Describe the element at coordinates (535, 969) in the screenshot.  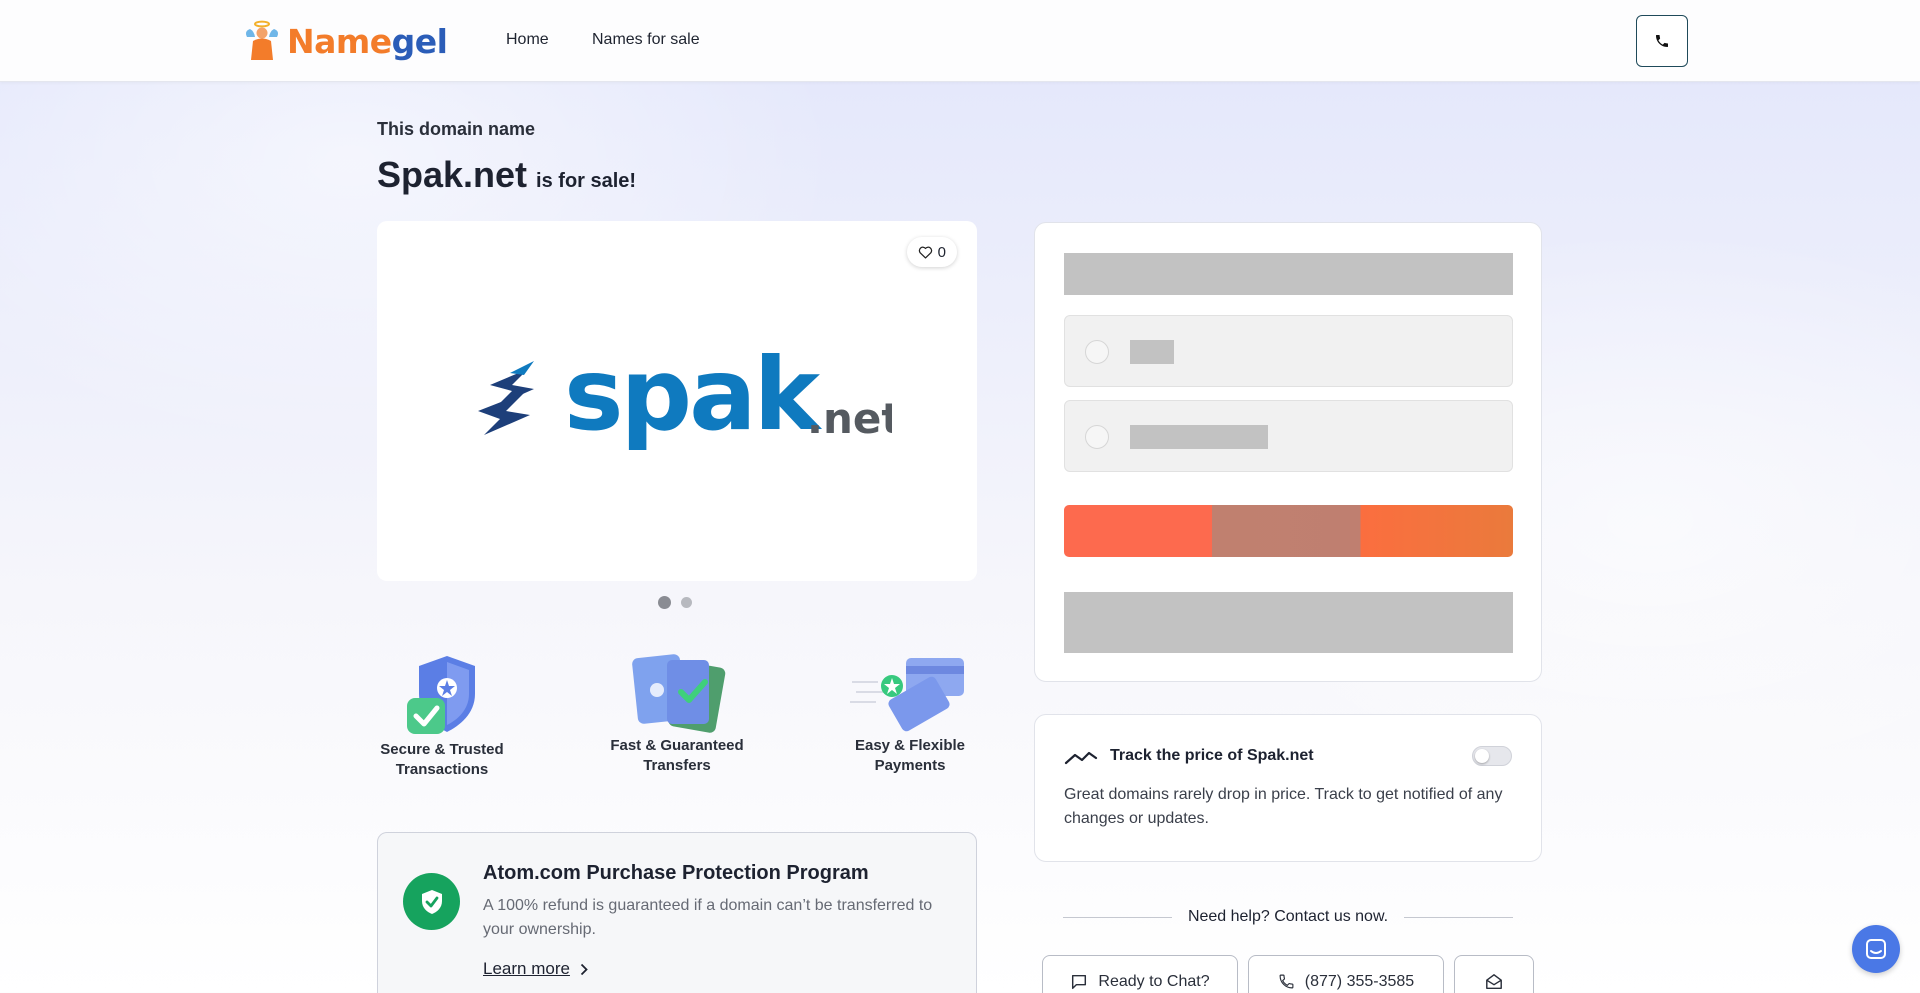
I see `learn-more-link: Learn more` at that location.